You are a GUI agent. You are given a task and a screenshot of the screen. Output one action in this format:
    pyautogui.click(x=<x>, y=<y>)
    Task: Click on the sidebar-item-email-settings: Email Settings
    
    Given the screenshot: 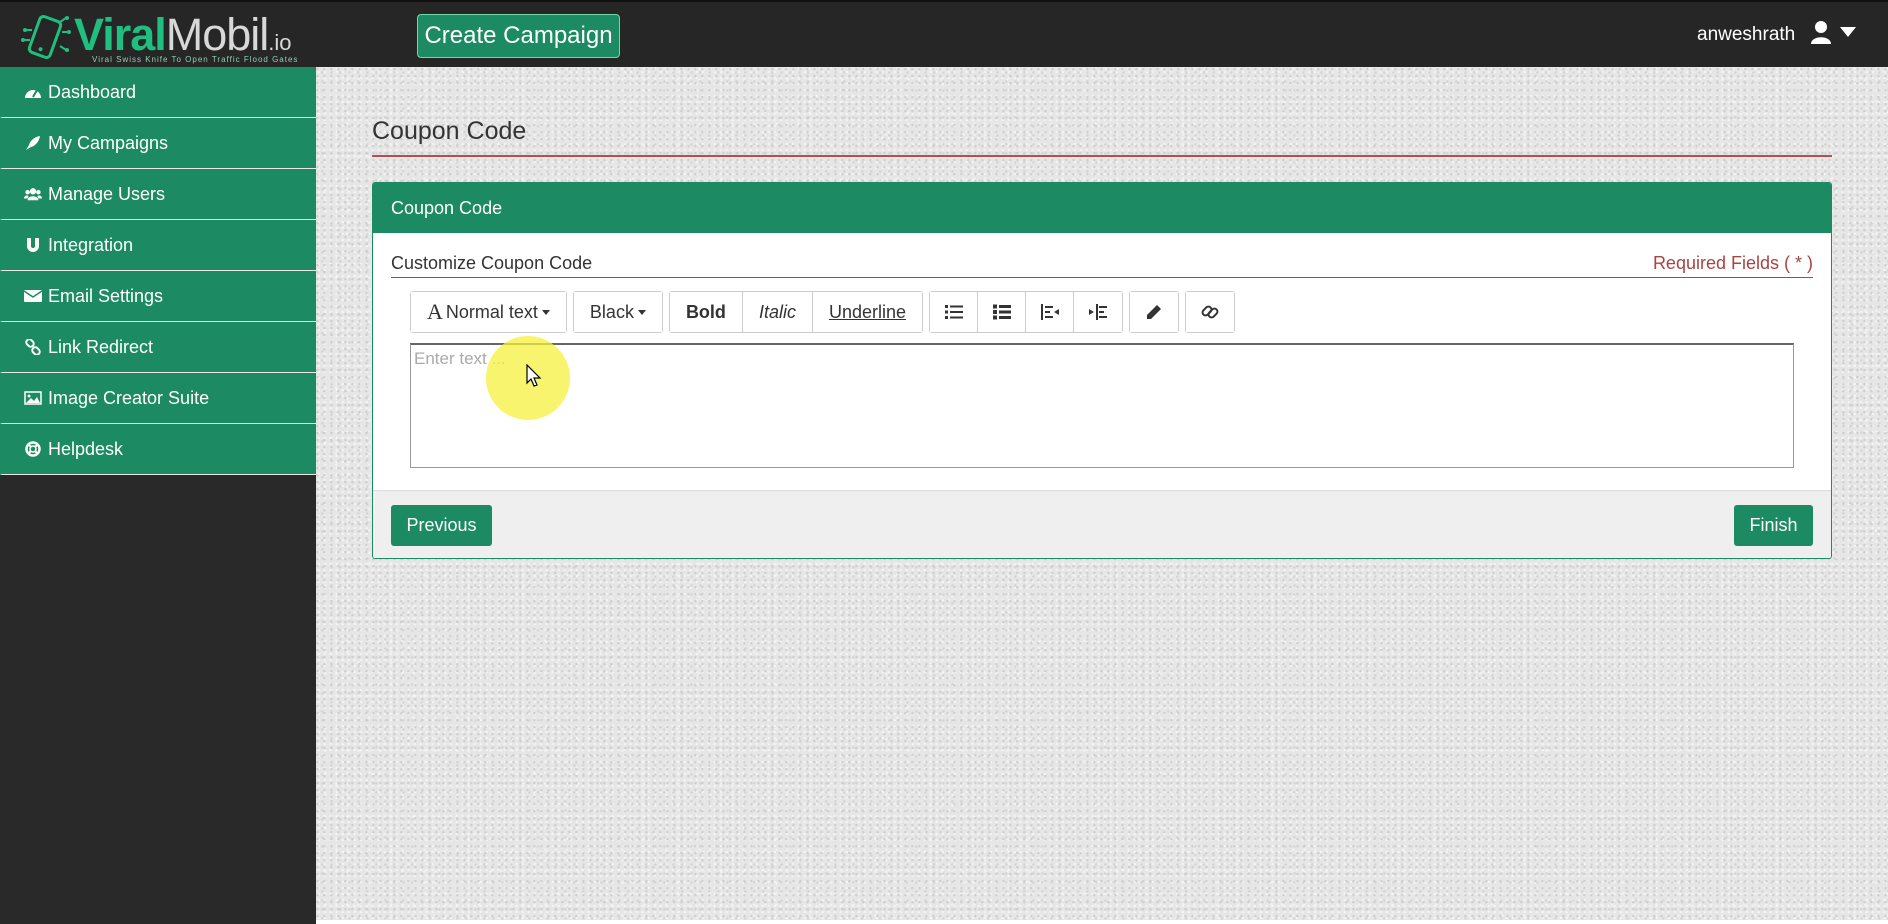 What is the action you would take?
    pyautogui.click(x=158, y=296)
    